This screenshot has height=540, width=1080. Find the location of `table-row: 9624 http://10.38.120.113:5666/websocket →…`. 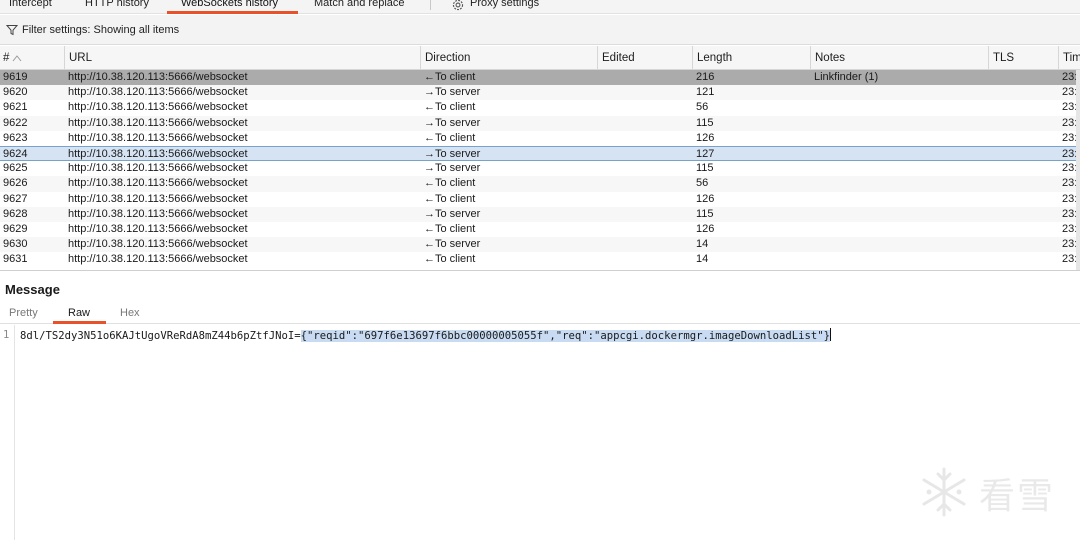

table-row: 9624 http://10.38.120.113:5666/websocket →… is located at coordinates (540, 154).